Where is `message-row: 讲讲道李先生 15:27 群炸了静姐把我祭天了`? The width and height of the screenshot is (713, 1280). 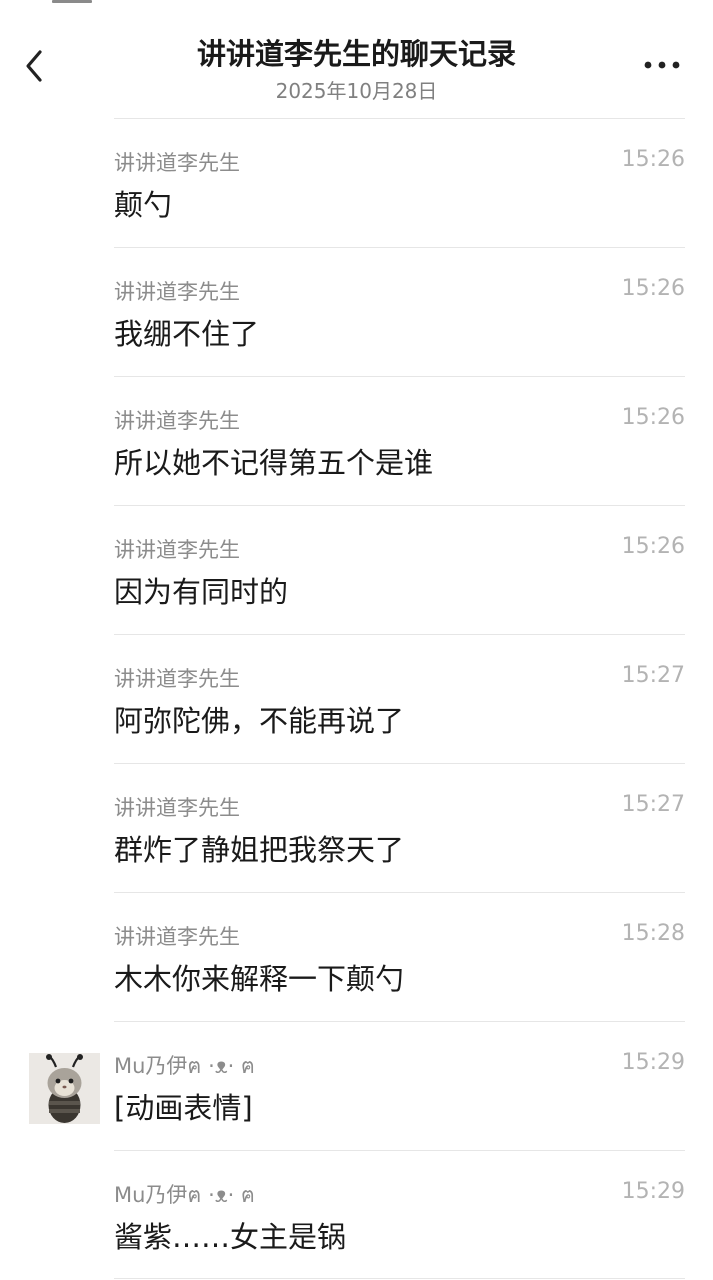
message-row: 讲讲道李先生 15:27 群炸了静姐把我祭天了 is located at coordinates (356, 827).